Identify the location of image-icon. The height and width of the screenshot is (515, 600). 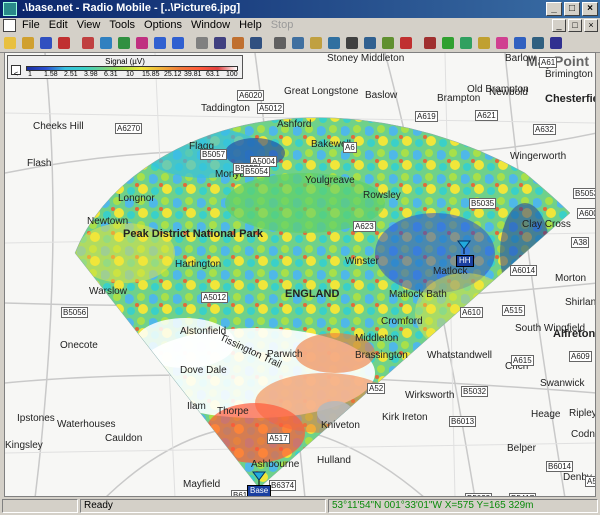
(334, 43).